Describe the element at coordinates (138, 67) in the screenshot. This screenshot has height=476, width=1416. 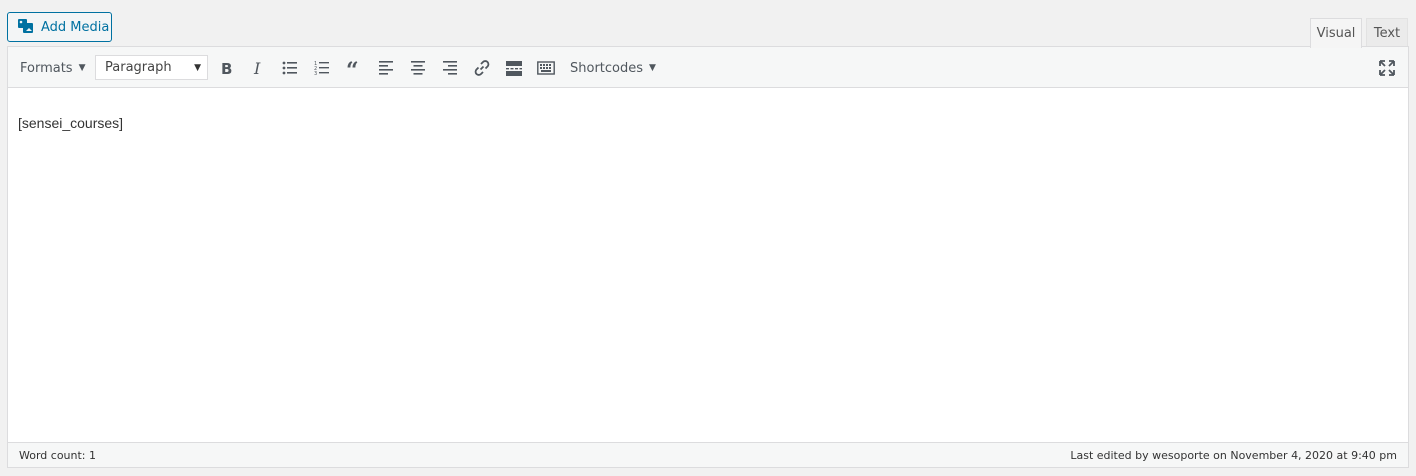
I see `paragraph-select-value: Paragraph` at that location.